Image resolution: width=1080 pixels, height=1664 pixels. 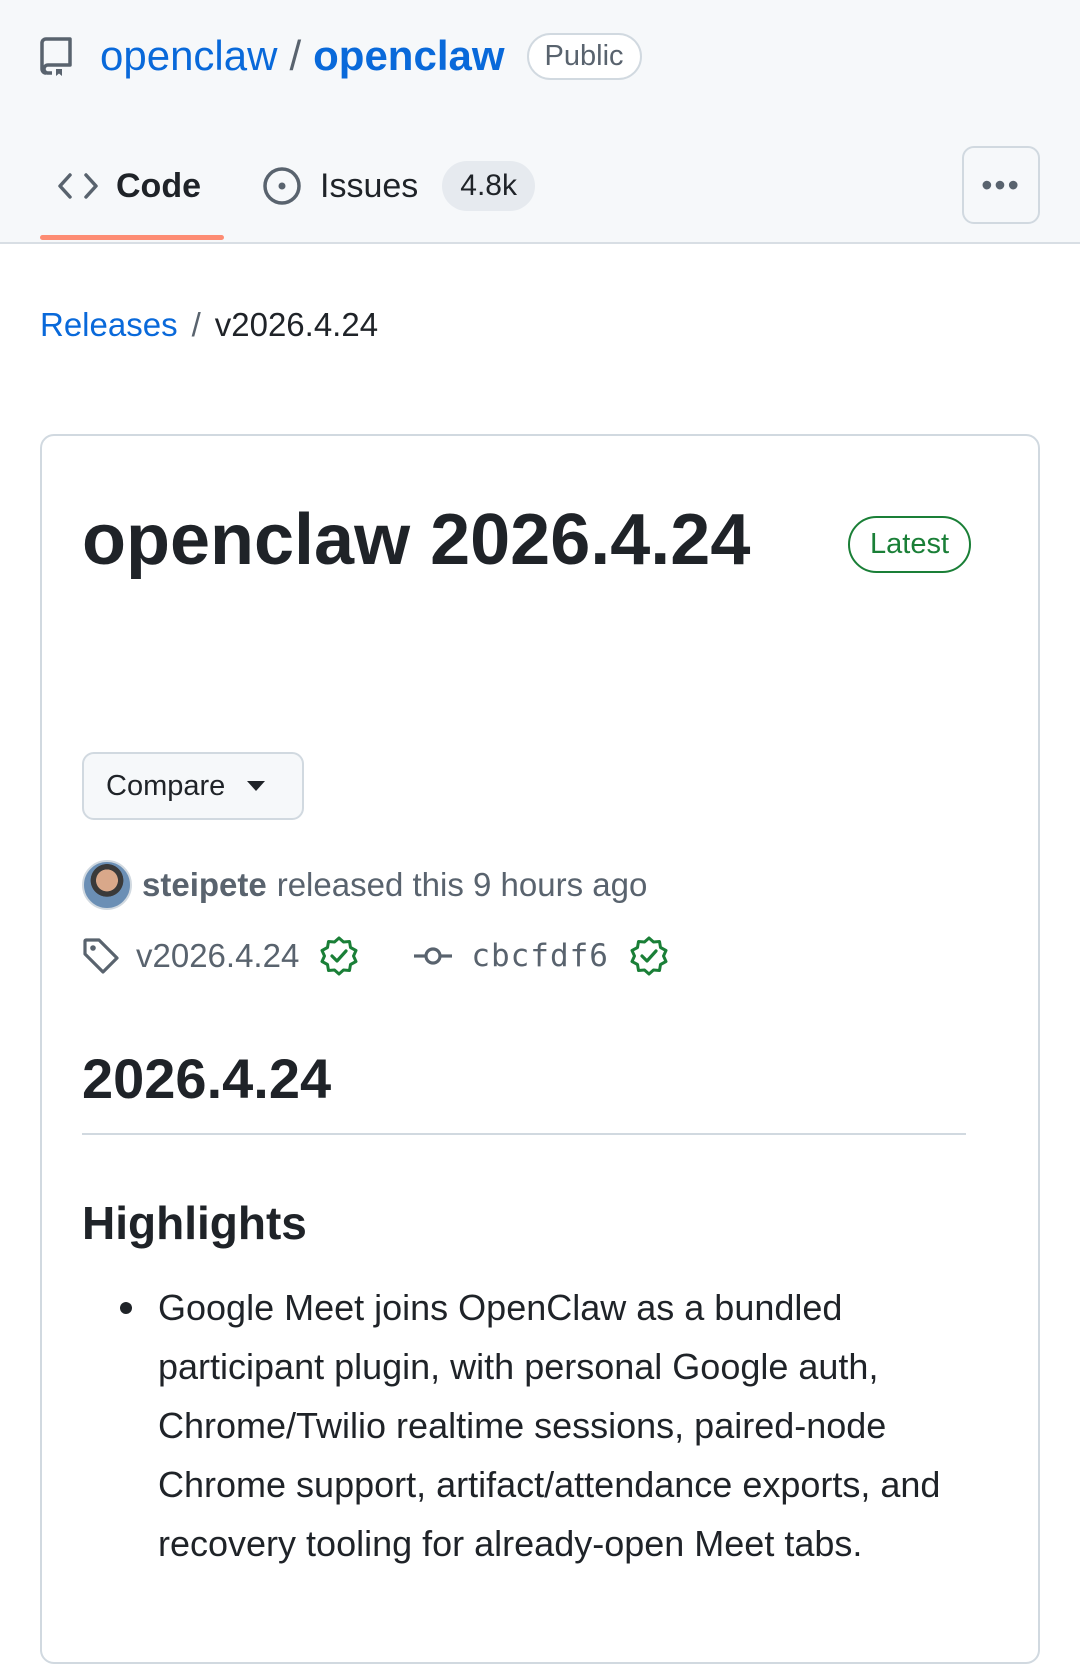 I want to click on repo-icon, so click(x=59, y=56).